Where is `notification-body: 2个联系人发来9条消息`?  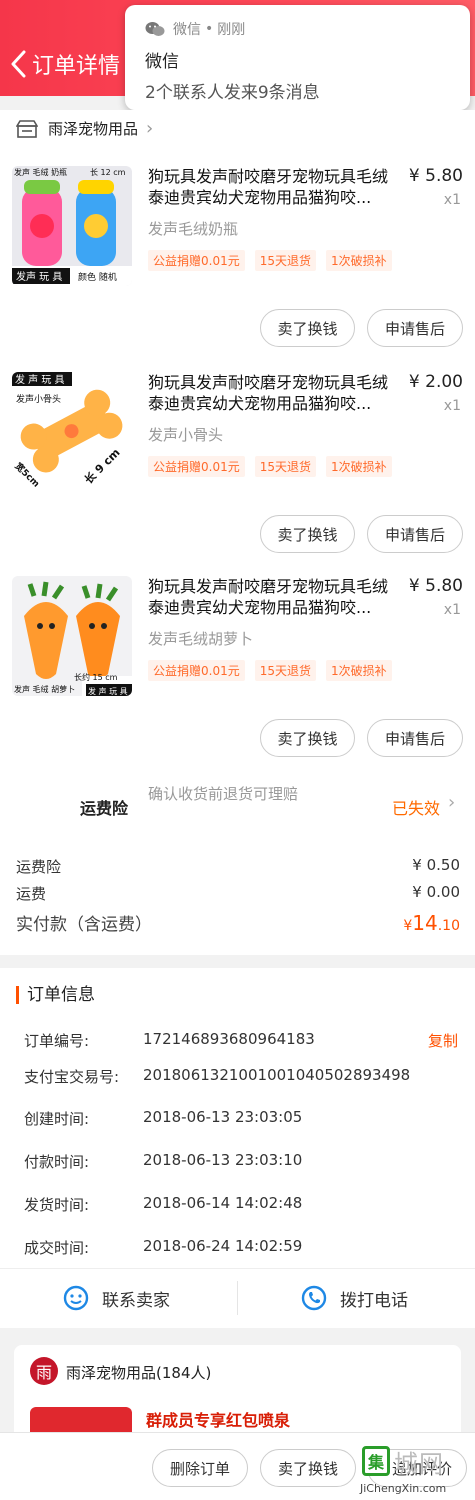 notification-body: 2个联系人发来9条消息 is located at coordinates (232, 93).